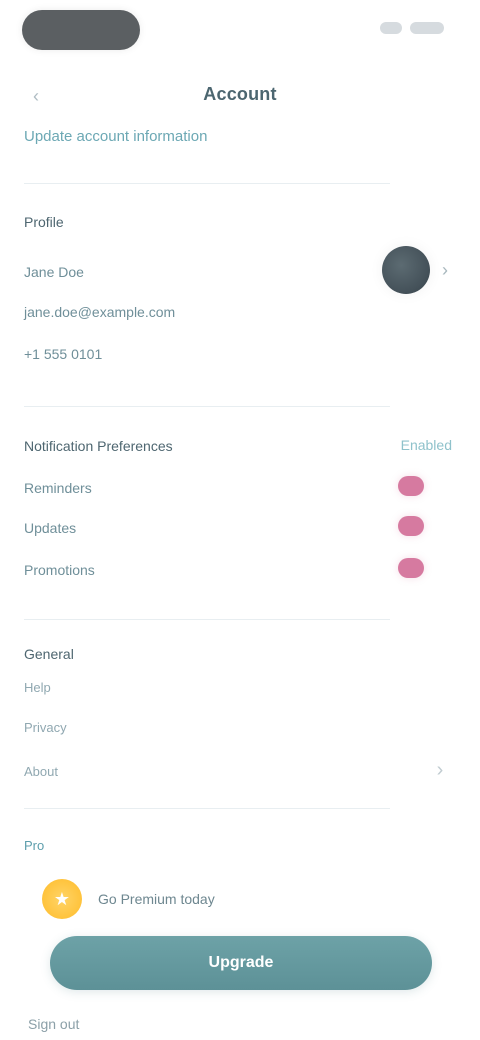 Image resolution: width=480 pixels, height=1040 pixels. I want to click on notification-item-promotions: Promotions, so click(59, 570).